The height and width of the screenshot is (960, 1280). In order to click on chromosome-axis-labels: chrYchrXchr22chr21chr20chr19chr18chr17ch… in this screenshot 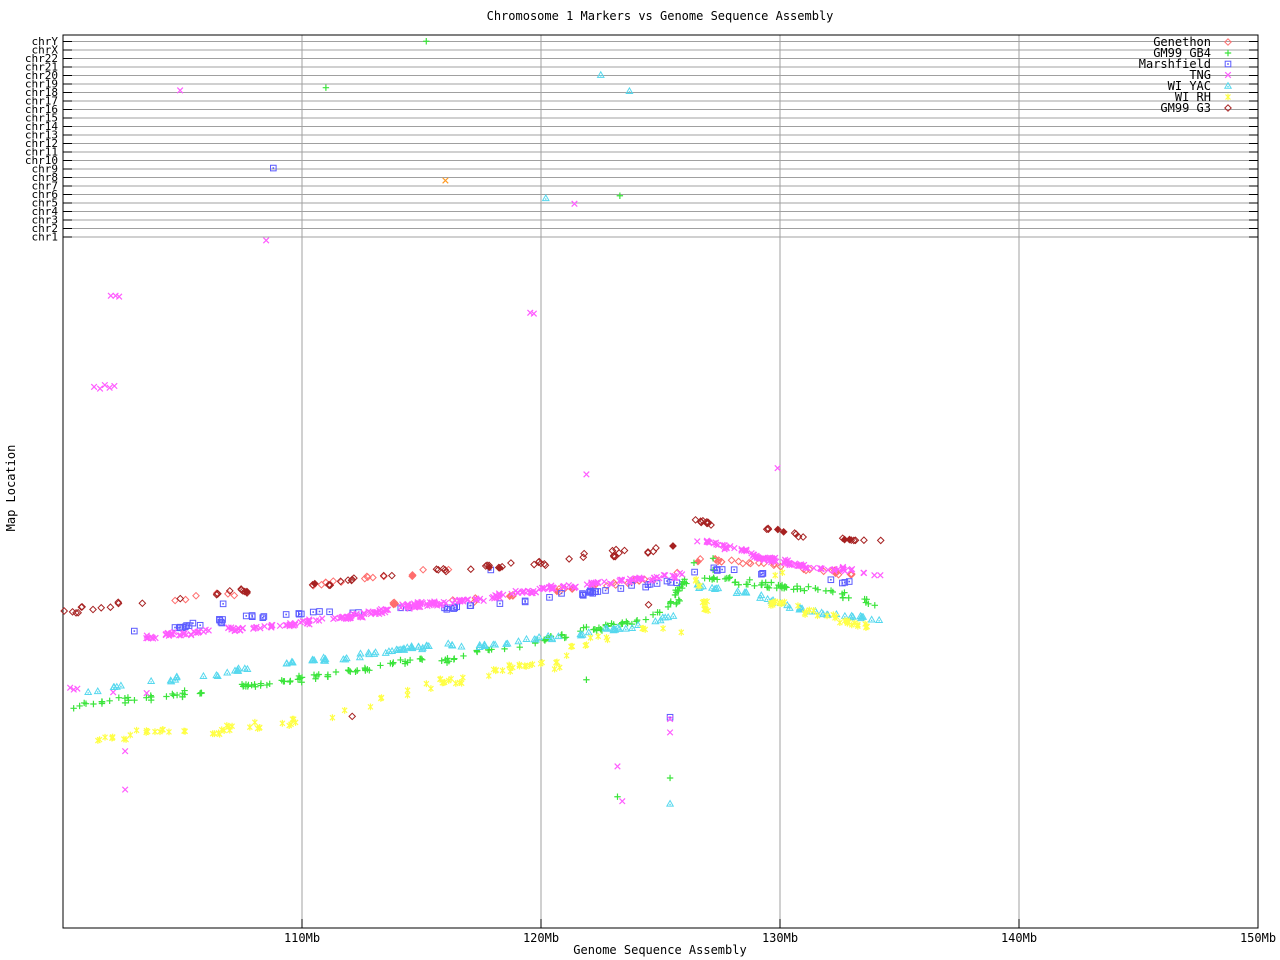, I will do `click(41, 139)`.